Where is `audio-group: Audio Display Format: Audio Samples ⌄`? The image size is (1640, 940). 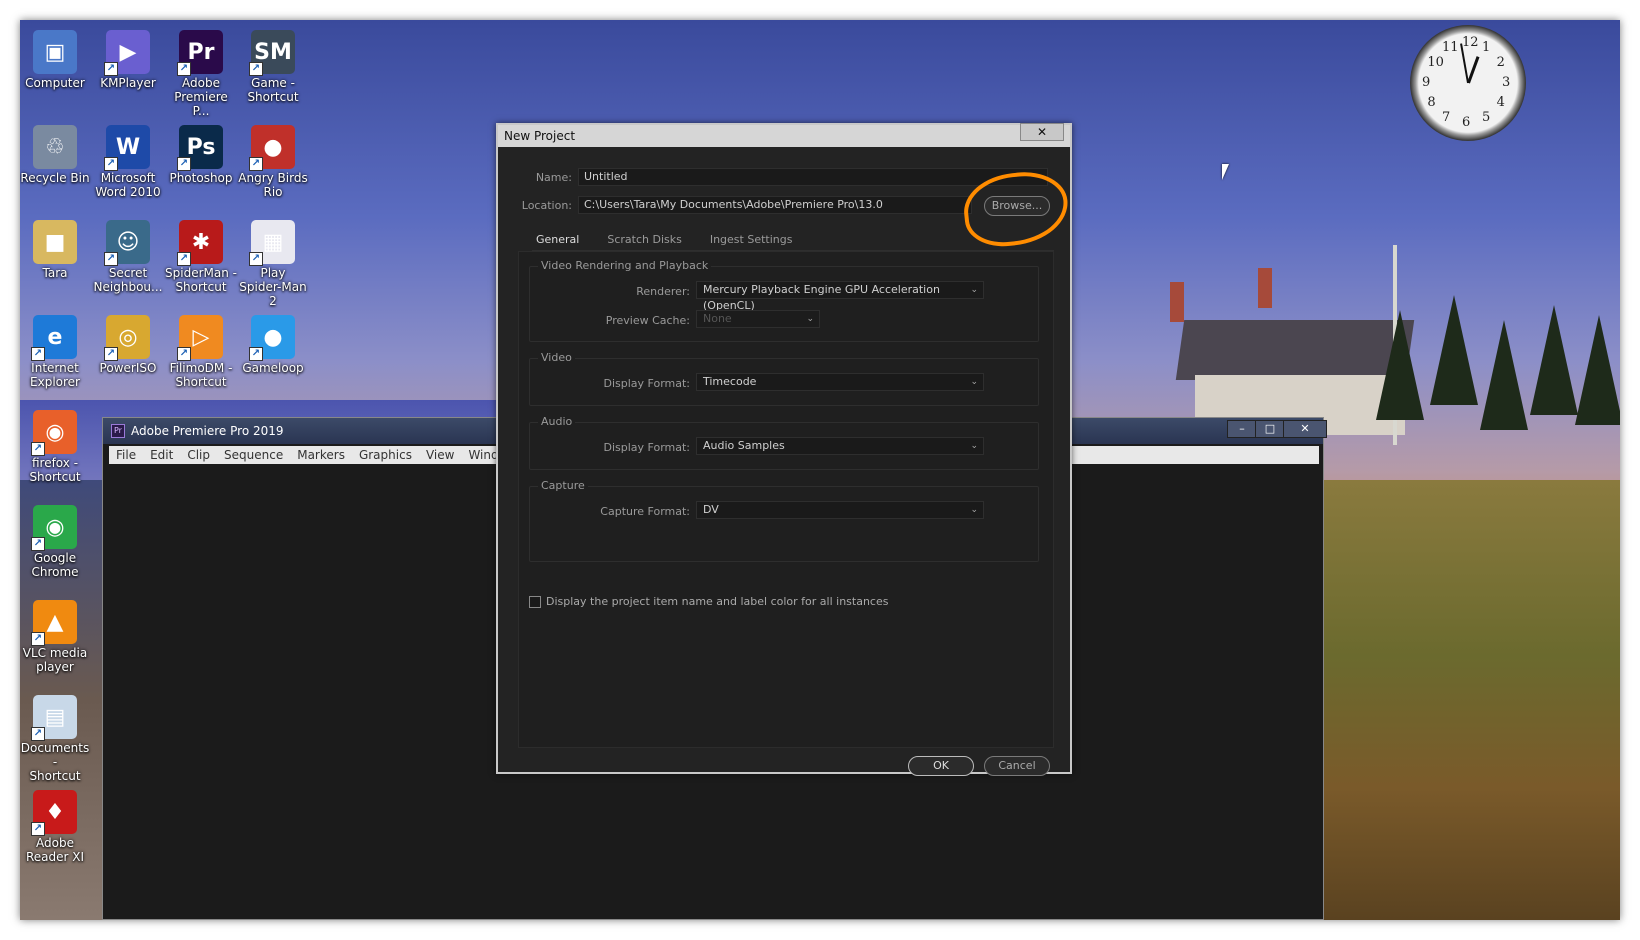
audio-group: Audio Display Format: Audio Samples ⌄ is located at coordinates (784, 442).